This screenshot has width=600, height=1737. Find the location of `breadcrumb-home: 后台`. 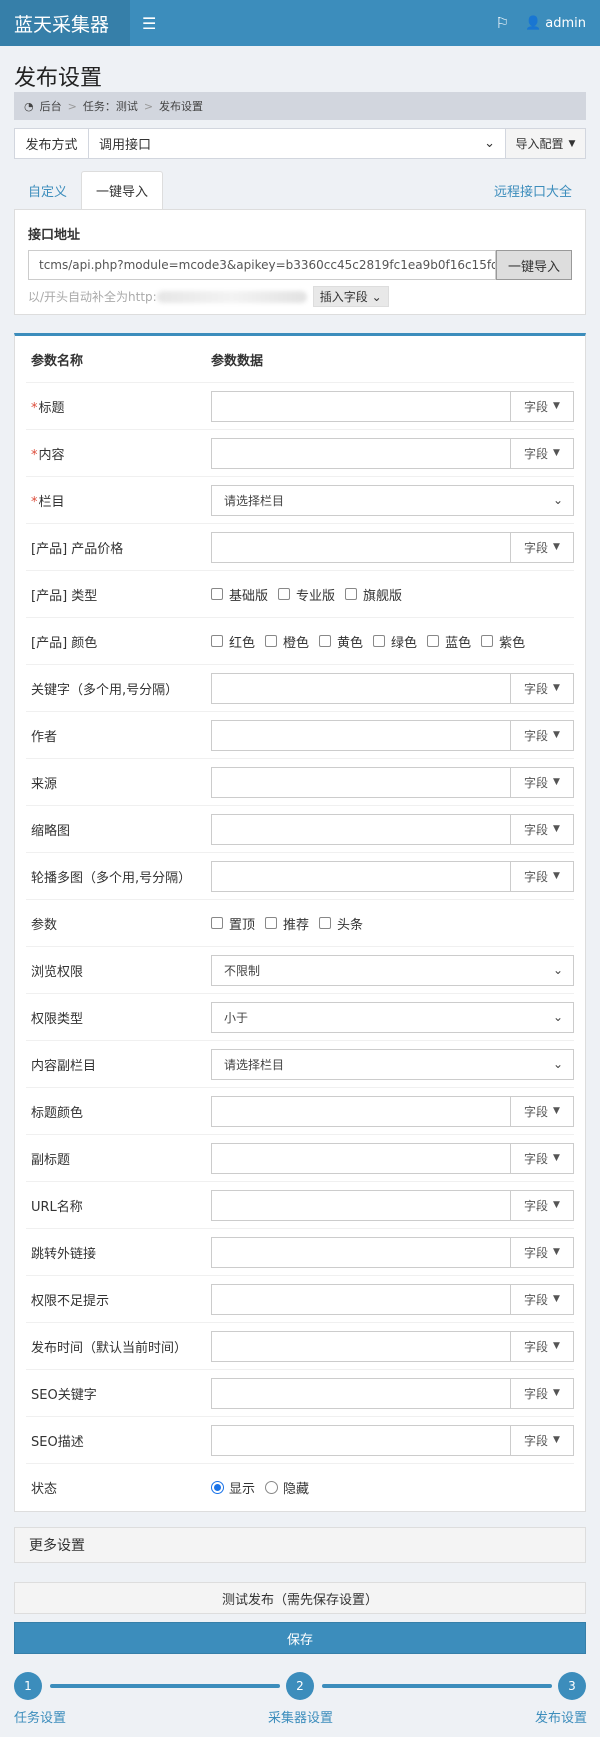

breadcrumb-home: 后台 is located at coordinates (51, 106).